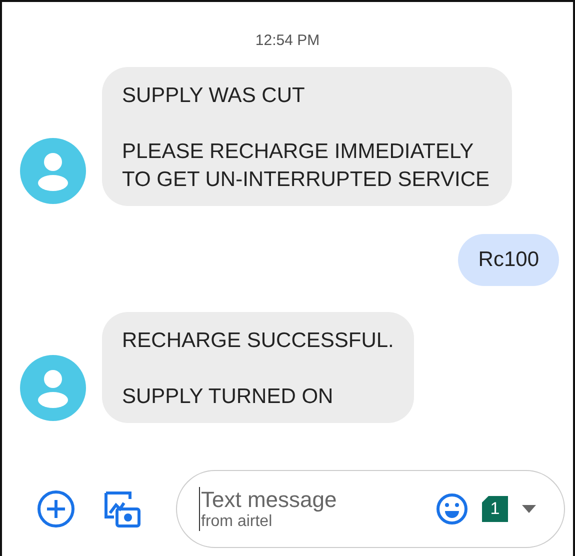  I want to click on gallery-camera-icon, so click(122, 509).